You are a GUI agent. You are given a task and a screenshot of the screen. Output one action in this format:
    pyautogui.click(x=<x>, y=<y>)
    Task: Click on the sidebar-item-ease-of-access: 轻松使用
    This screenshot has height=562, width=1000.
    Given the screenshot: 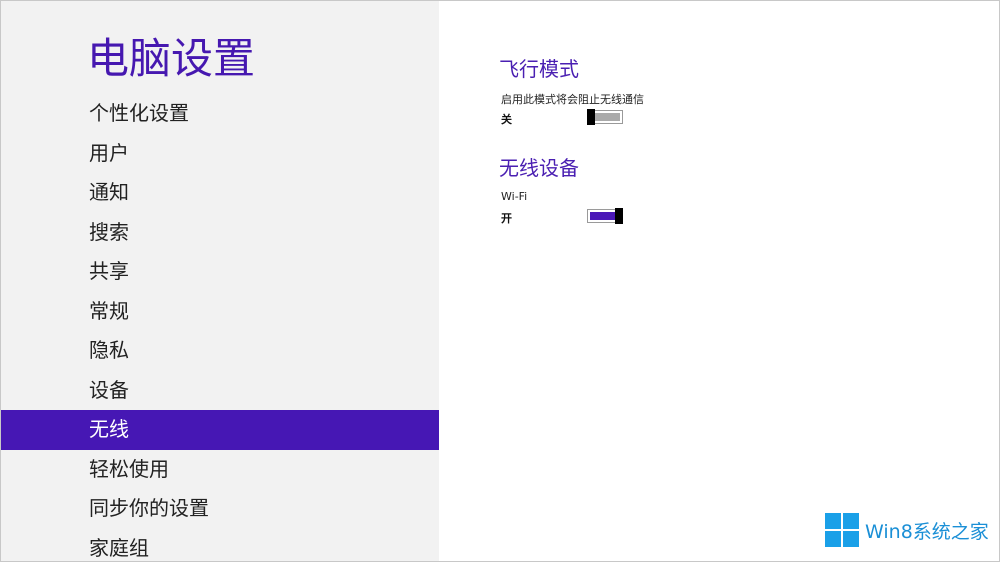 What is the action you would take?
    pyautogui.click(x=220, y=470)
    